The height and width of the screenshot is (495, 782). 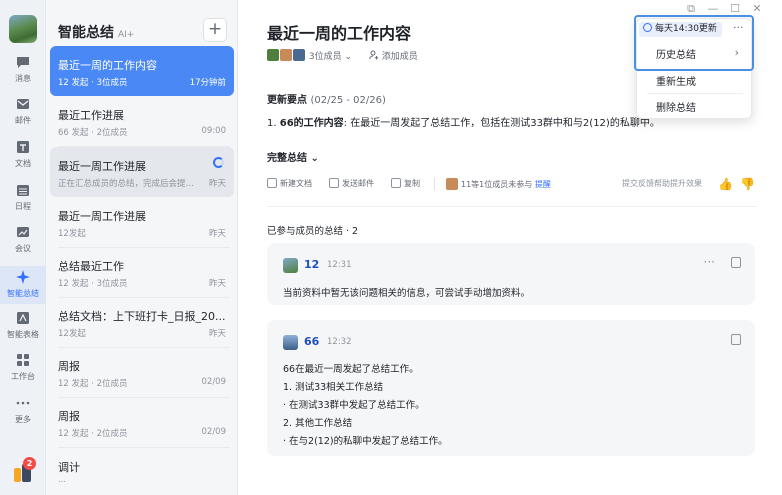 I want to click on list-item: 最近工作进展 66 发起 · 2位成员 09:00, so click(x=142, y=121).